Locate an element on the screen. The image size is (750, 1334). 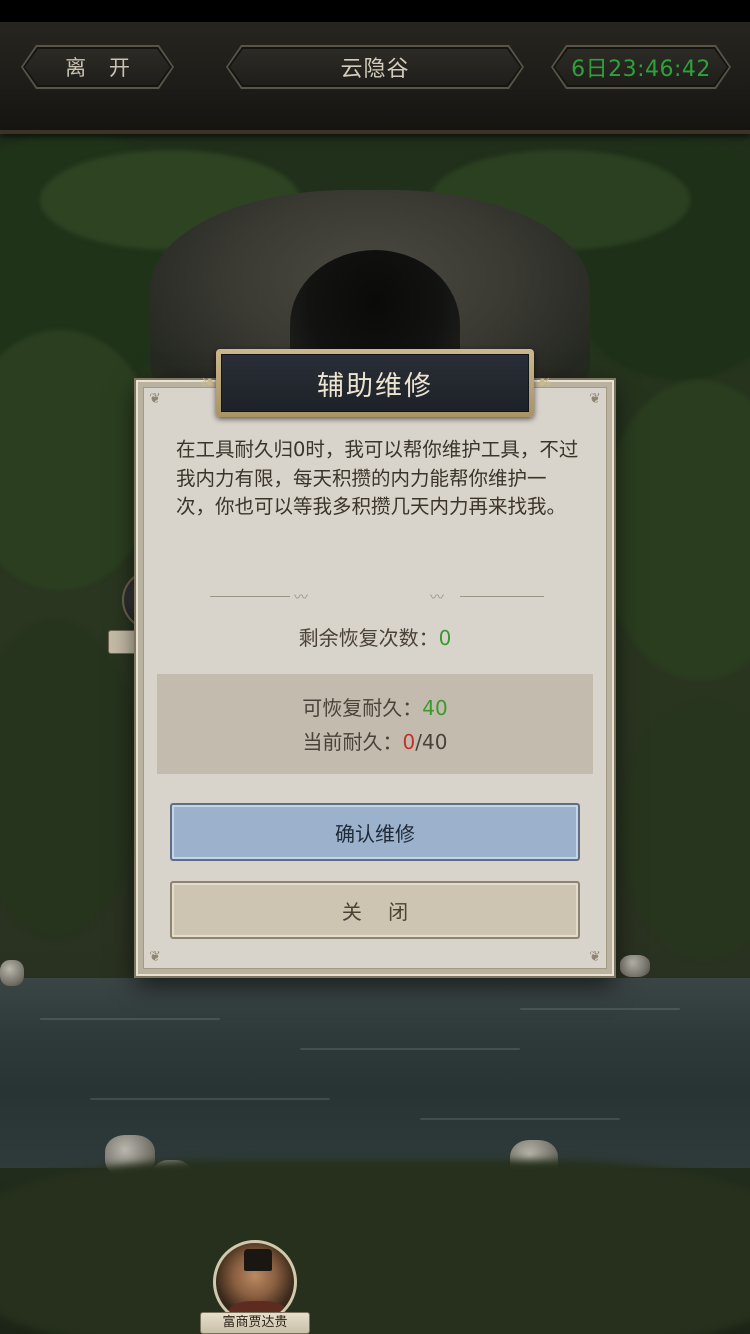
status-bar is located at coordinates (375, 11).